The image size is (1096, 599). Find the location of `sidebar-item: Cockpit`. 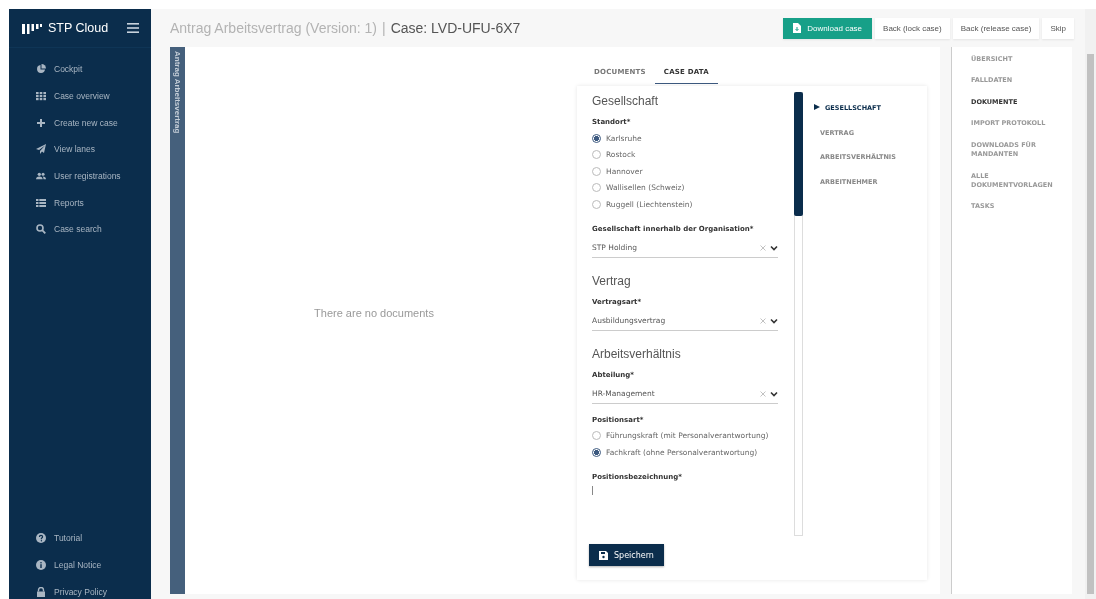

sidebar-item: Cockpit is located at coordinates (80, 69).